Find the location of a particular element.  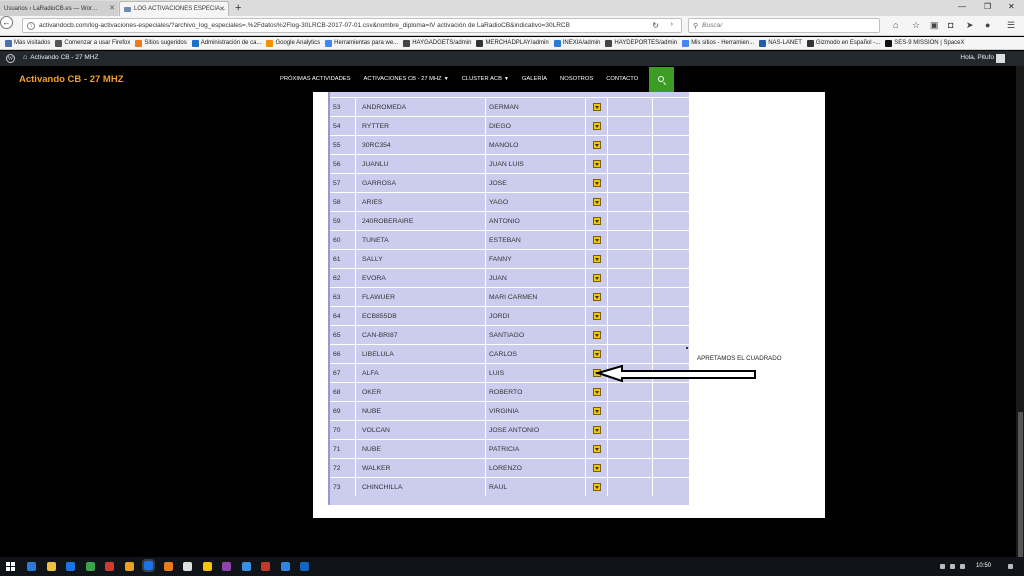

bookmark-item: NAS-LANET is located at coordinates (780, 43).